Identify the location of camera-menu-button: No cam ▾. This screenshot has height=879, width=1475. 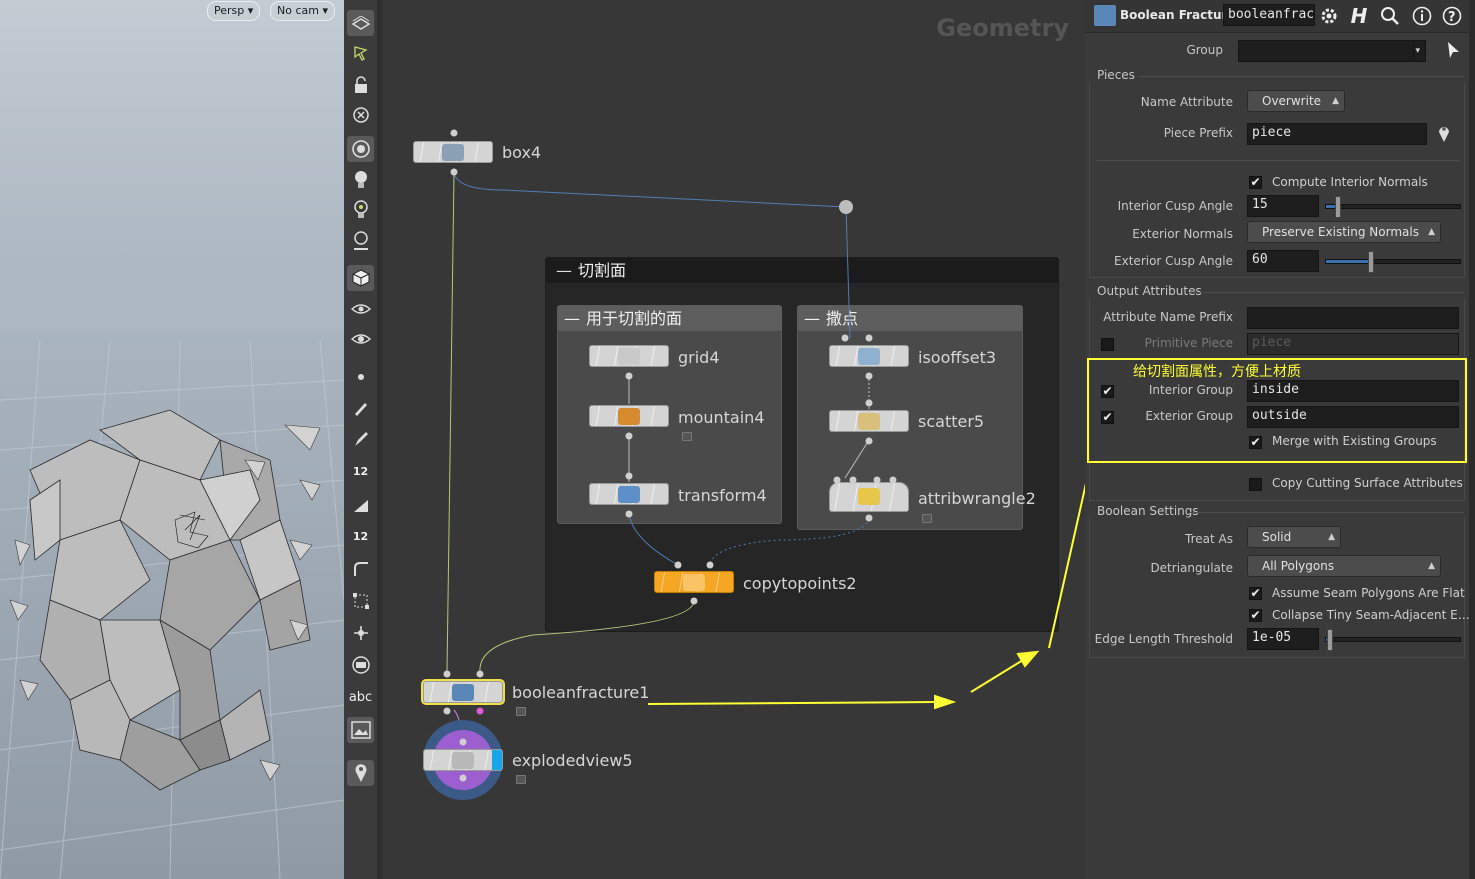
(302, 11).